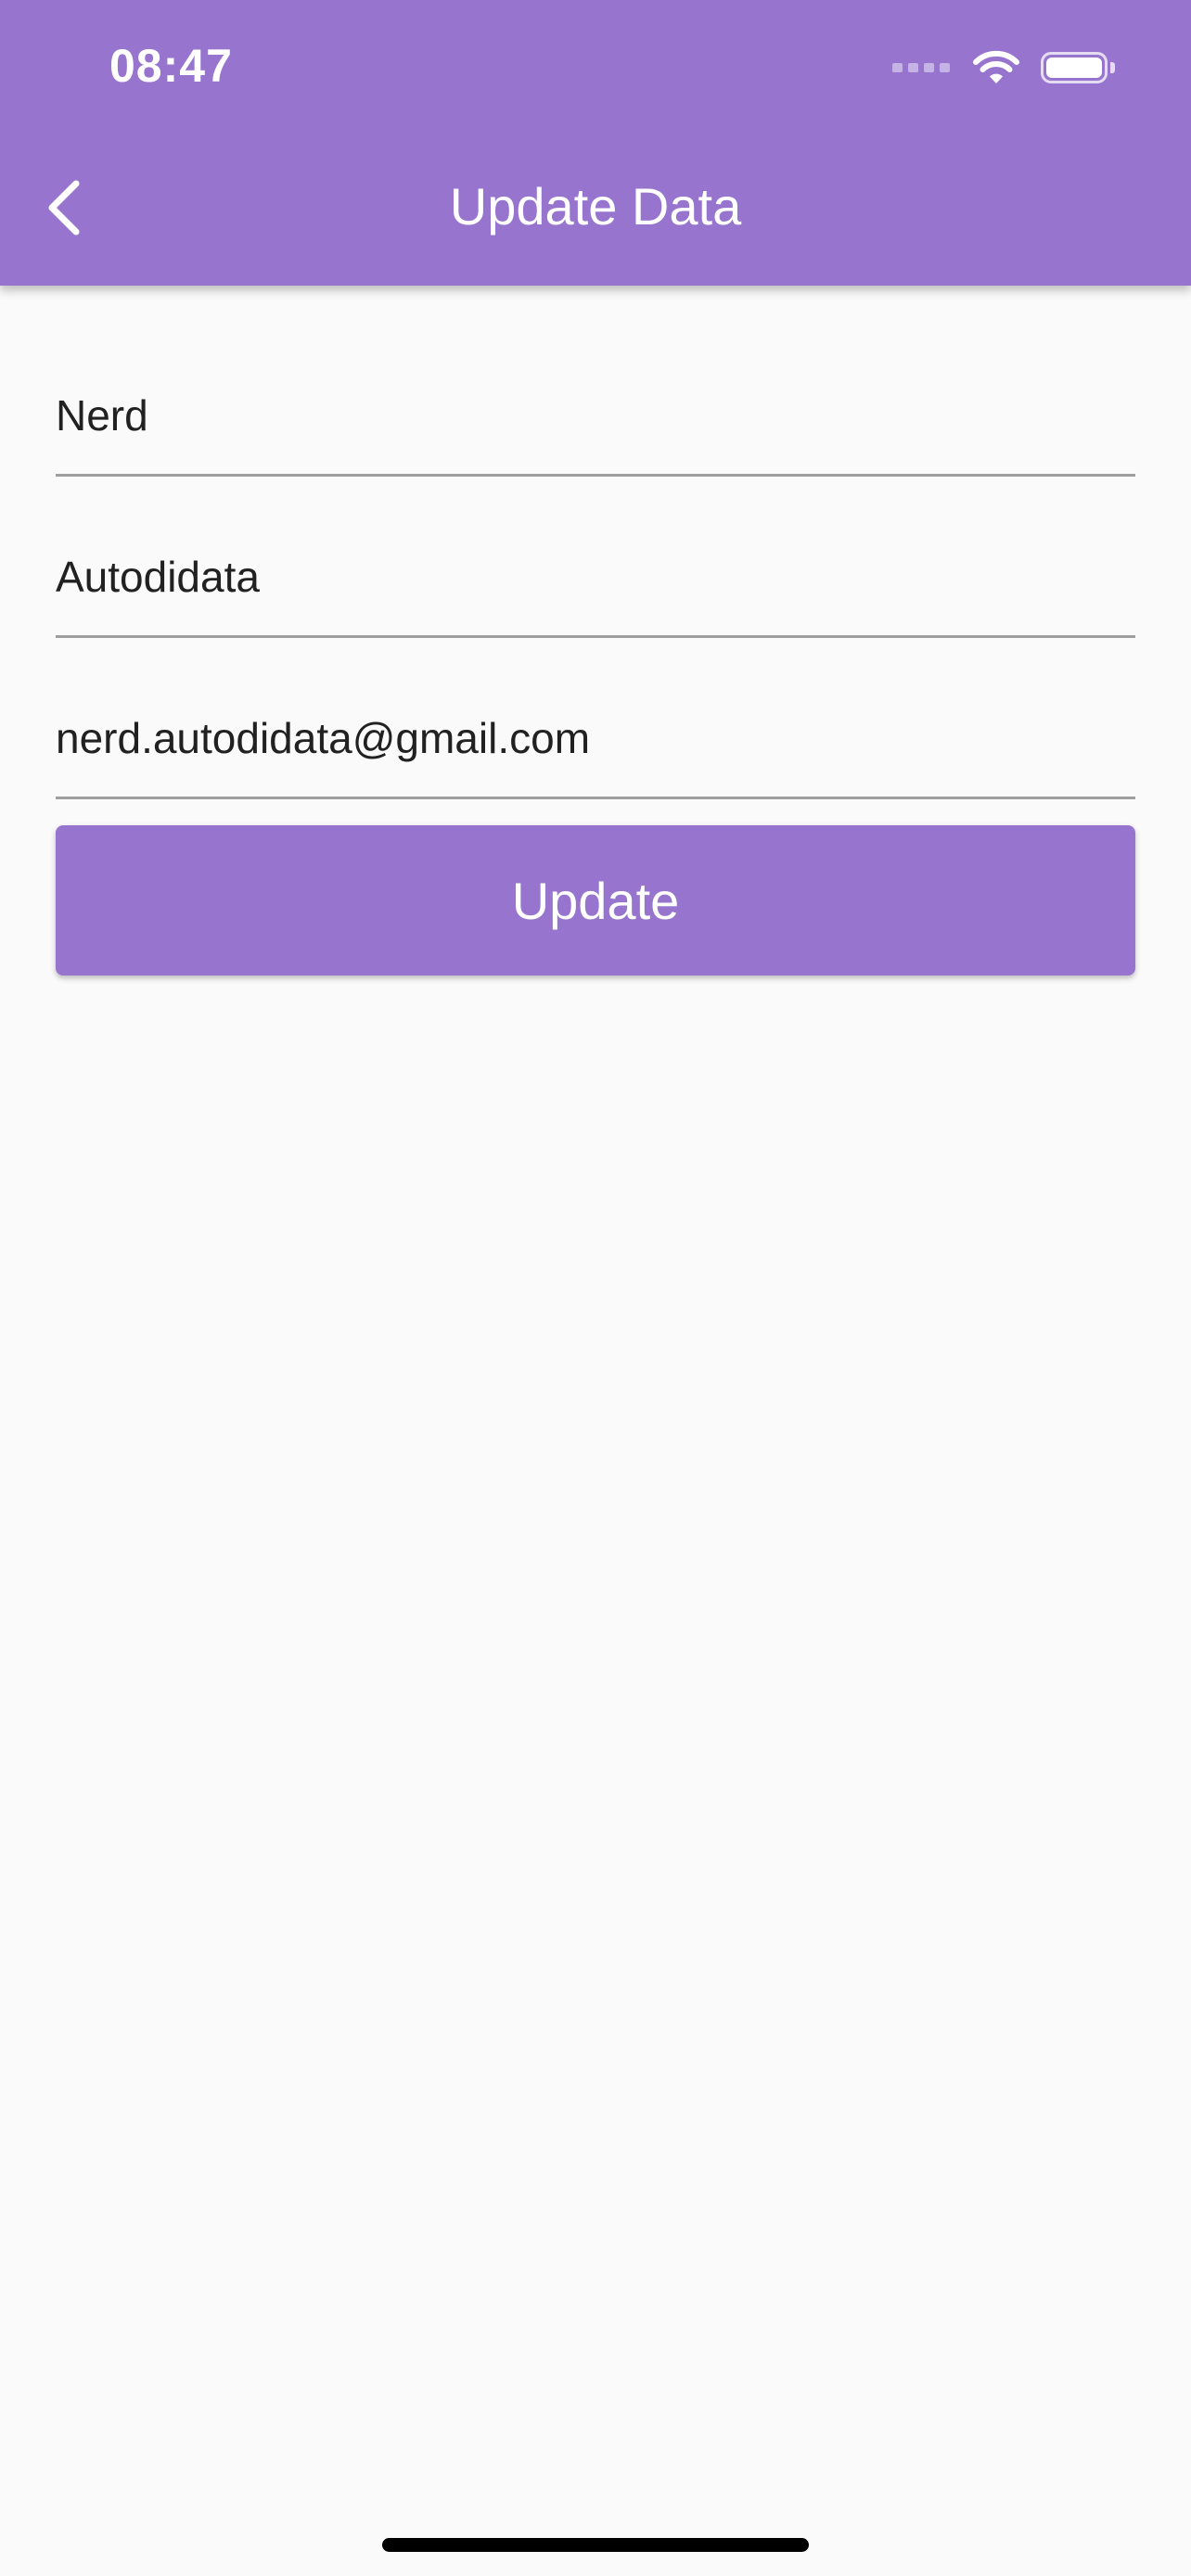 This screenshot has width=1191, height=2576. I want to click on page-title: Update Data, so click(595, 207).